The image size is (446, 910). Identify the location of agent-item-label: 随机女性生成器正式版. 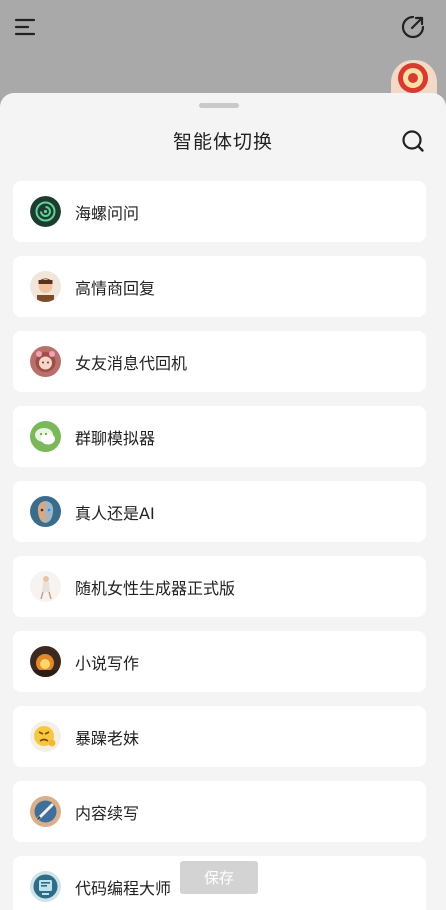
(155, 588).